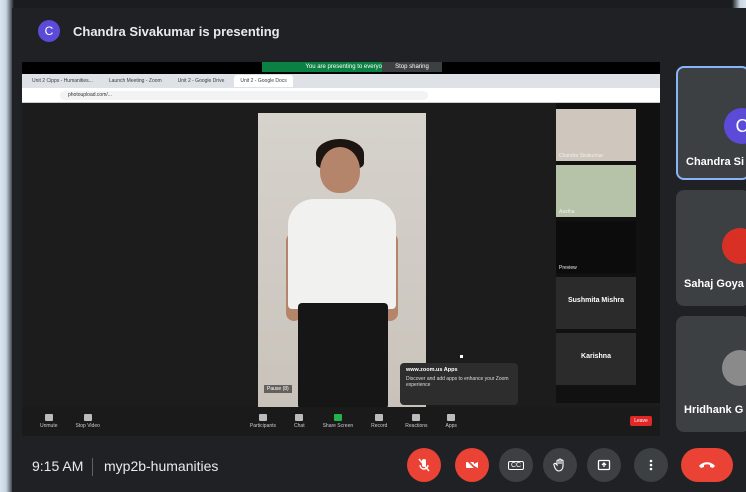  I want to click on divider, so click(92, 467).